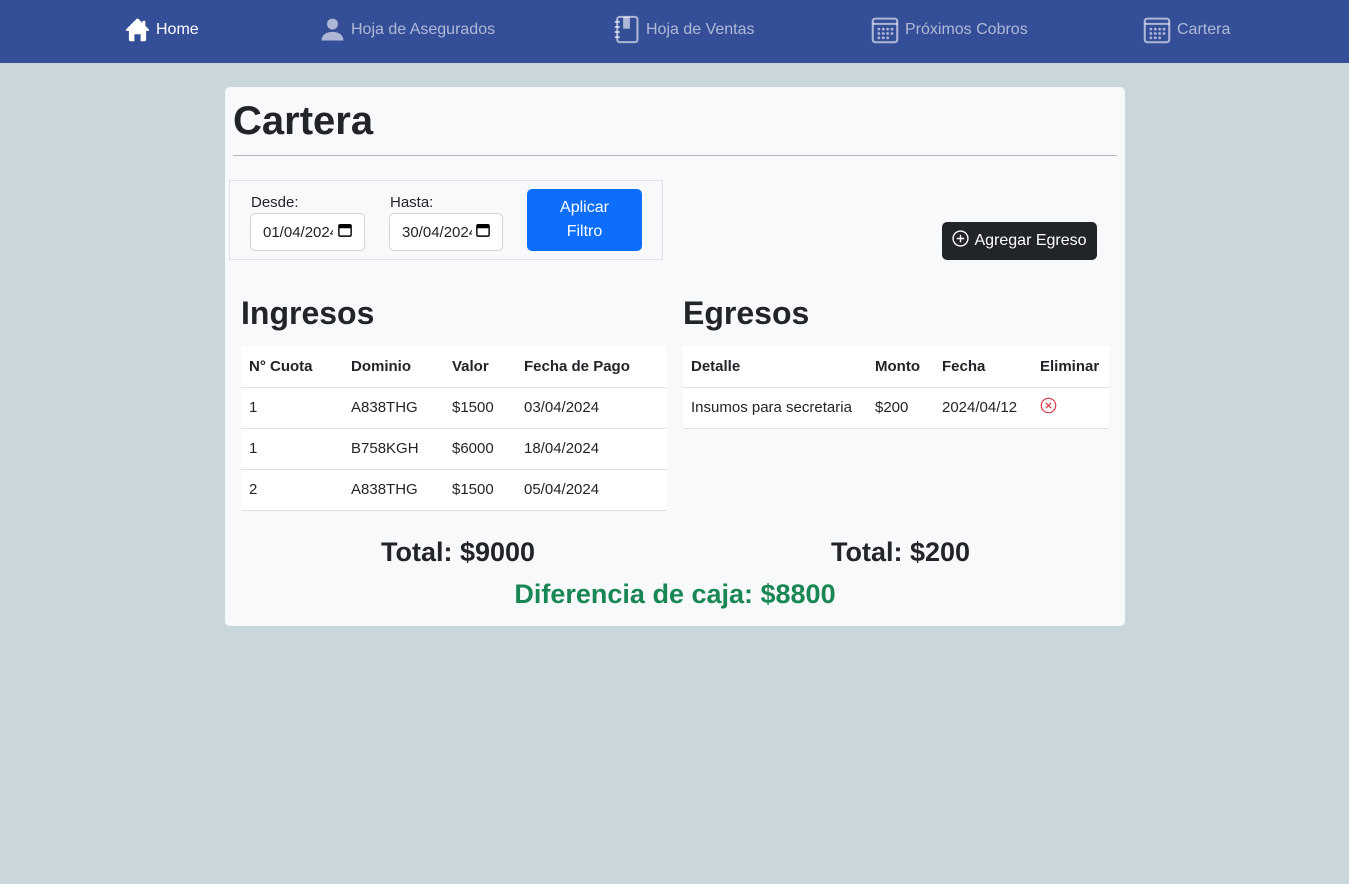  I want to click on table-cell: $6000, so click(480, 449).